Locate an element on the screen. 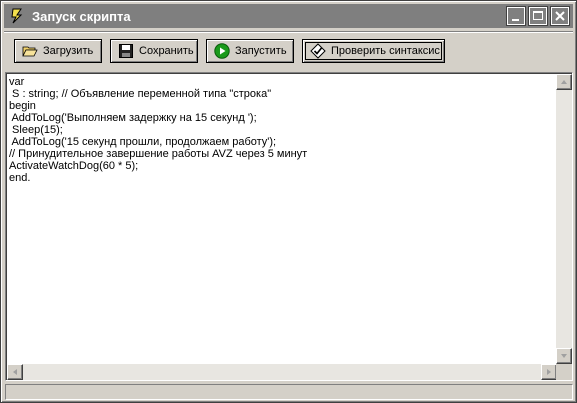 This screenshot has height=403, width=577. scroll-up-button is located at coordinates (564, 82).